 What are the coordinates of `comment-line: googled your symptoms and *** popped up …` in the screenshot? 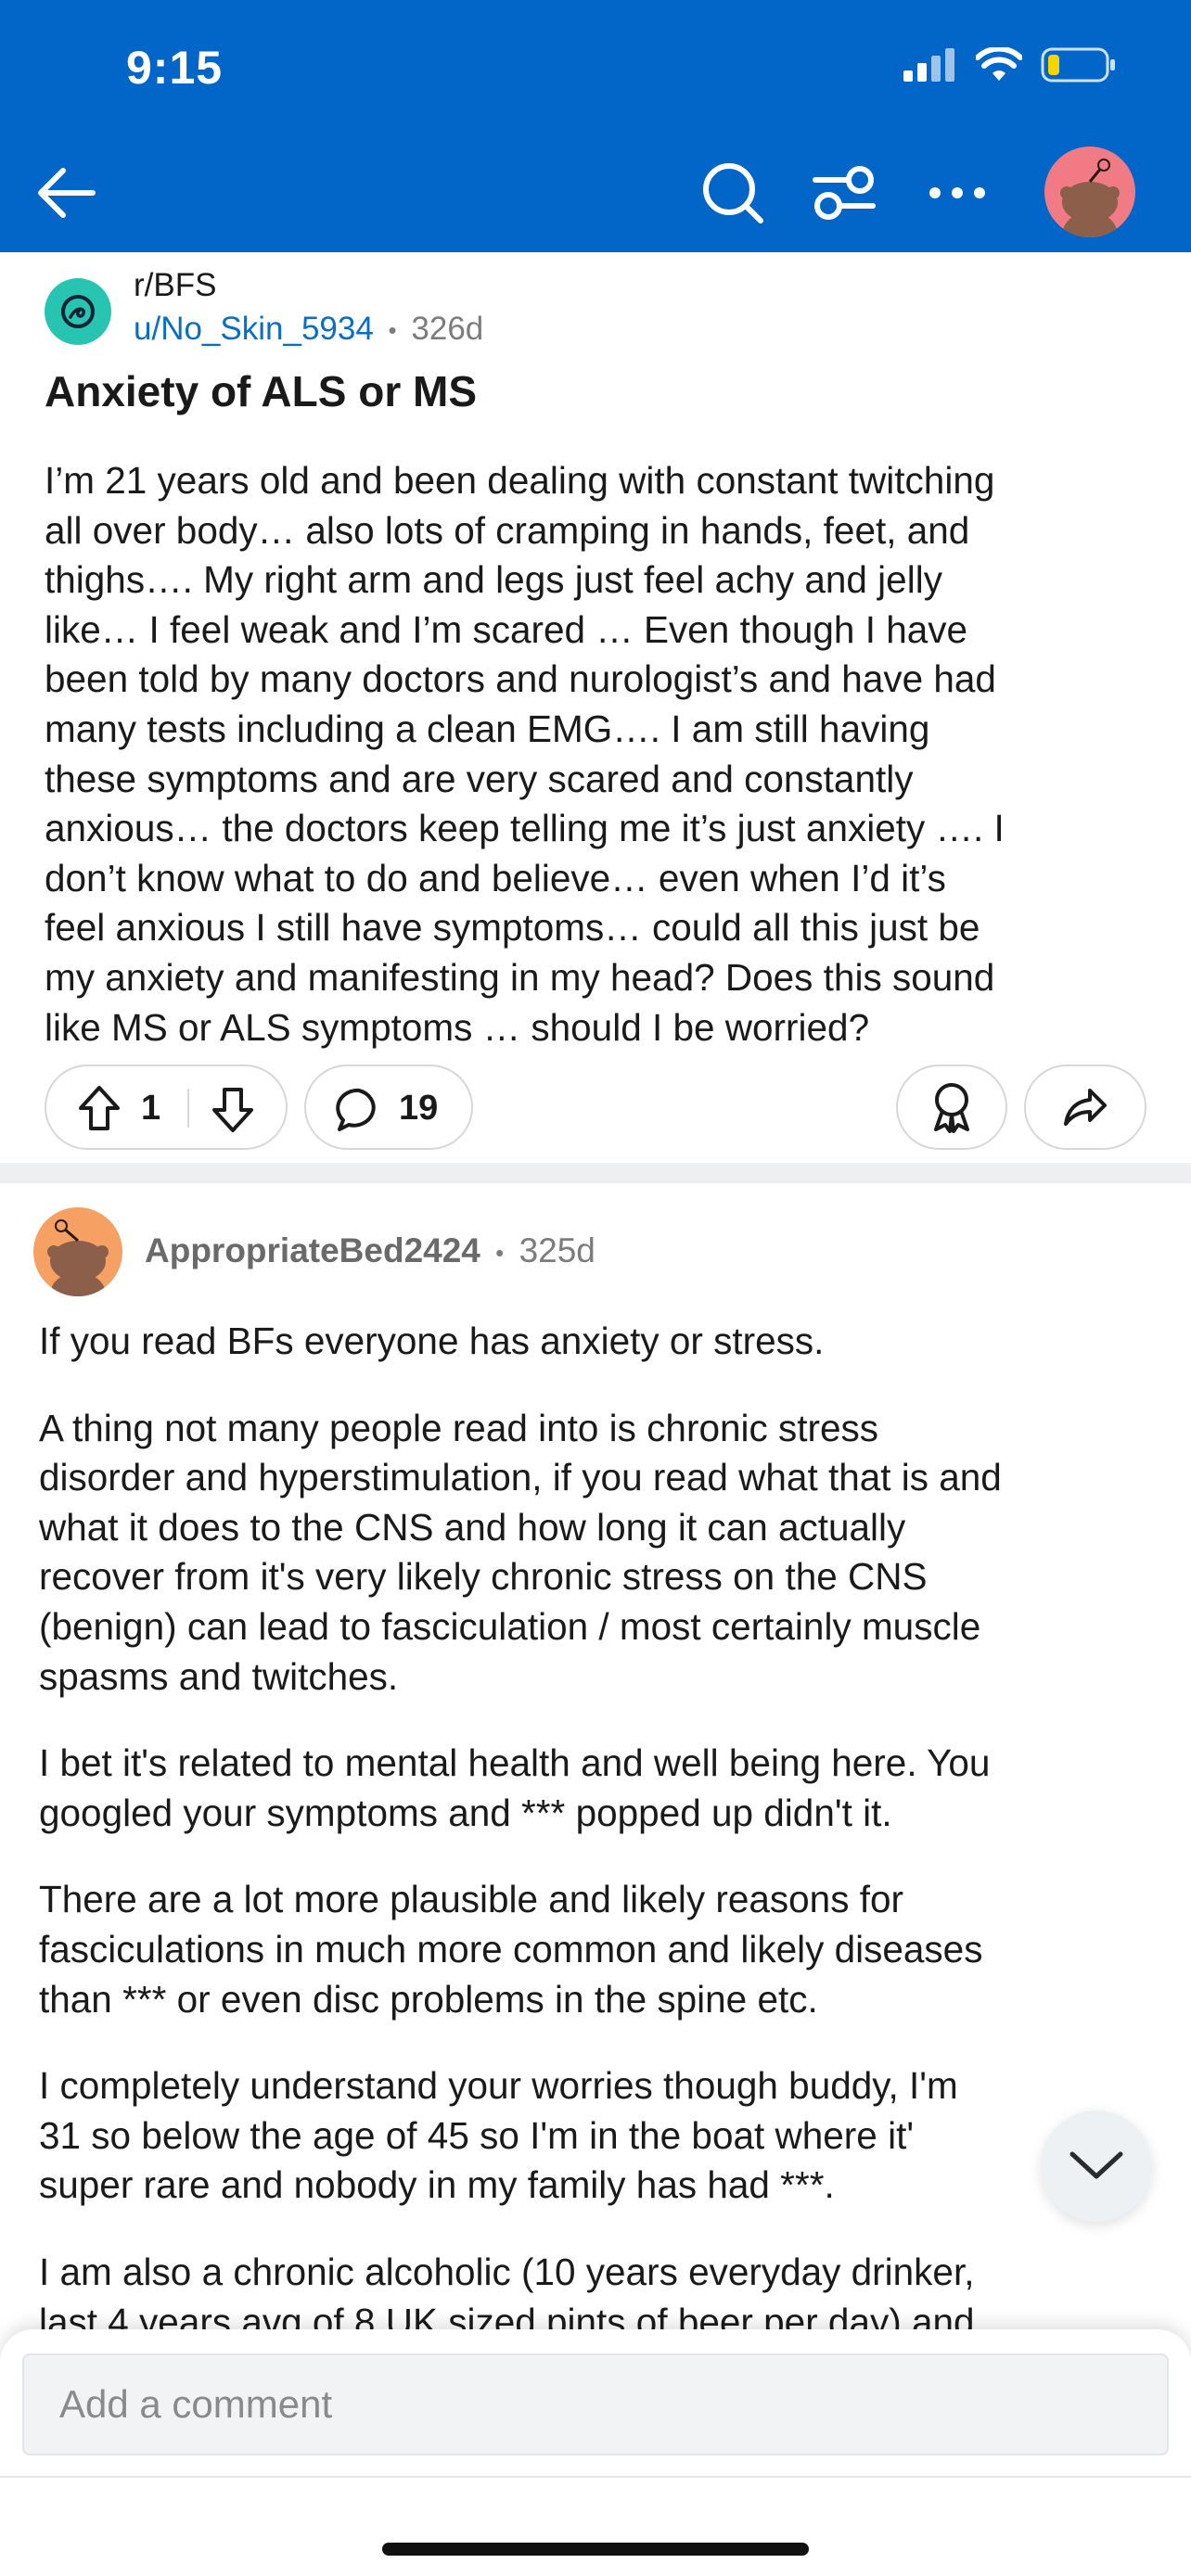 It's located at (465, 1813).